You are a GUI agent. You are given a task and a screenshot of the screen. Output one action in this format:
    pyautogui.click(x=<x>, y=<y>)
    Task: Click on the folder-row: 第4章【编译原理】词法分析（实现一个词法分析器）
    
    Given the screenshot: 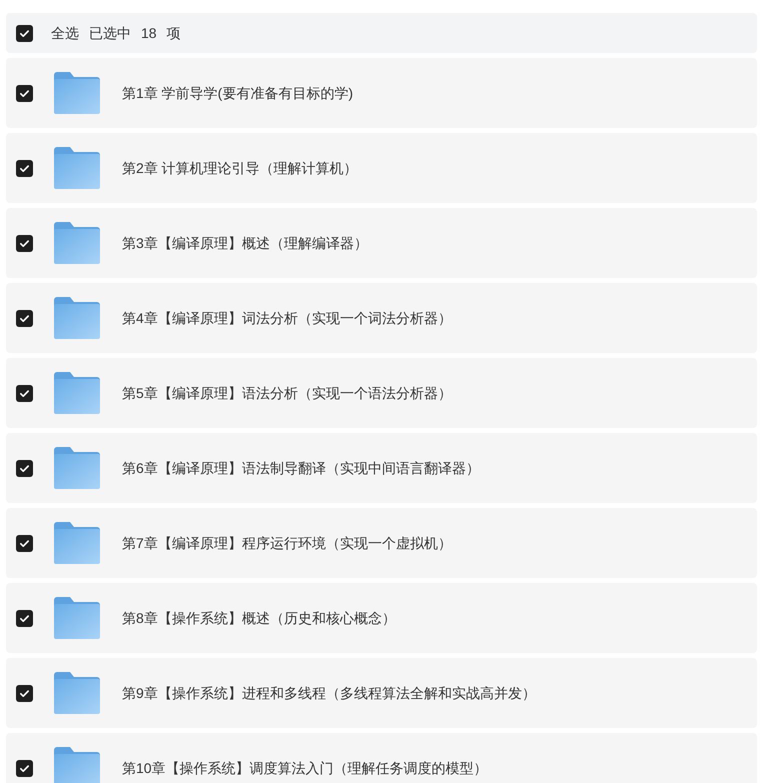 What is the action you would take?
    pyautogui.click(x=381, y=318)
    